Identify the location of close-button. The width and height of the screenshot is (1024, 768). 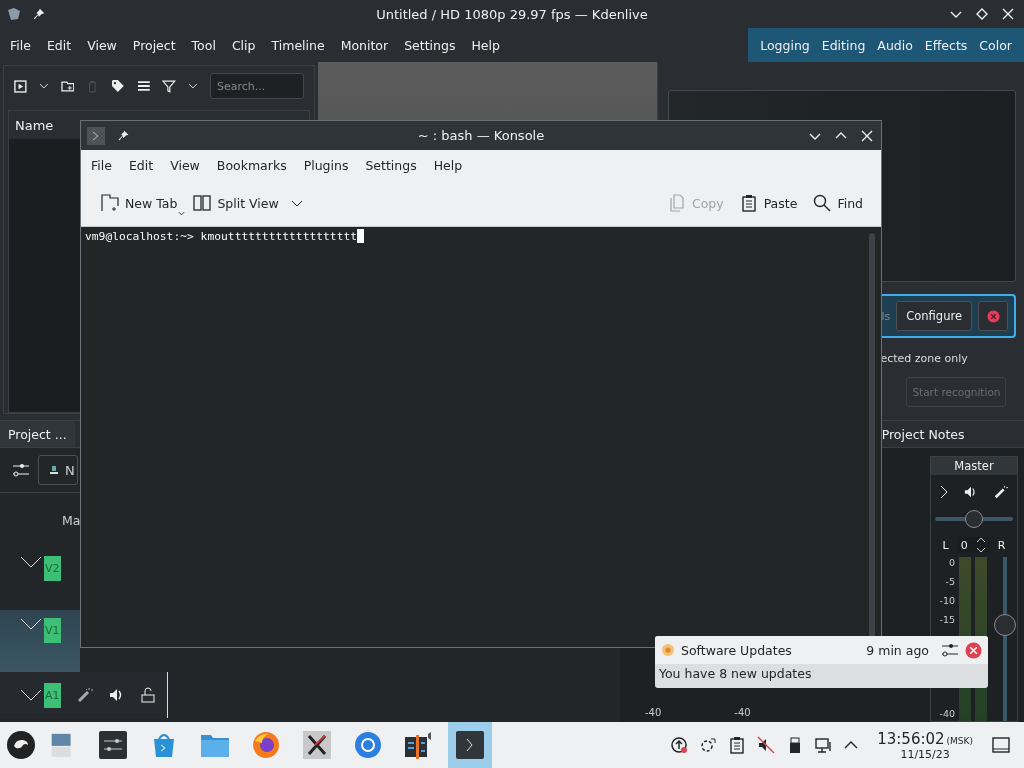
(993, 316).